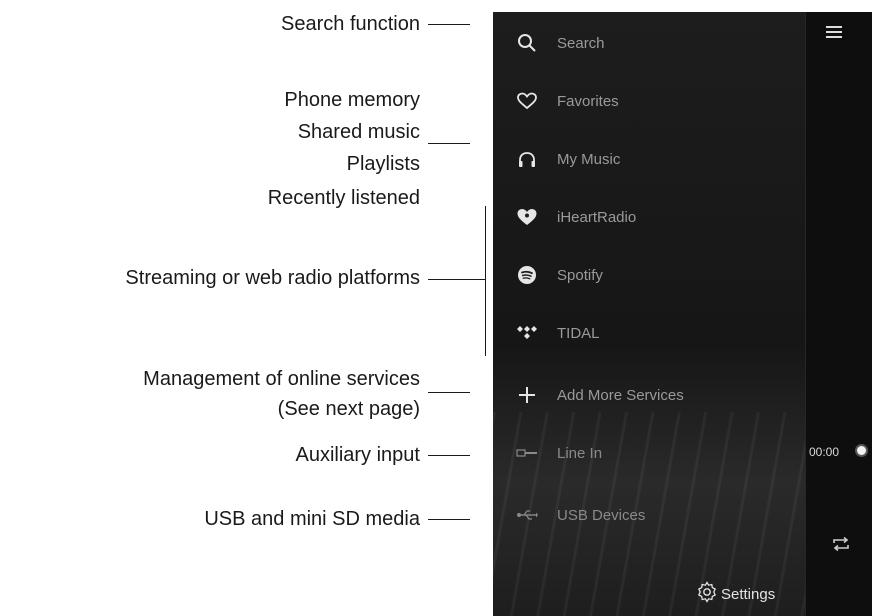 The height and width of the screenshot is (616, 872). What do you see at coordinates (748, 594) in the screenshot?
I see `settings-label: Settings` at bounding box center [748, 594].